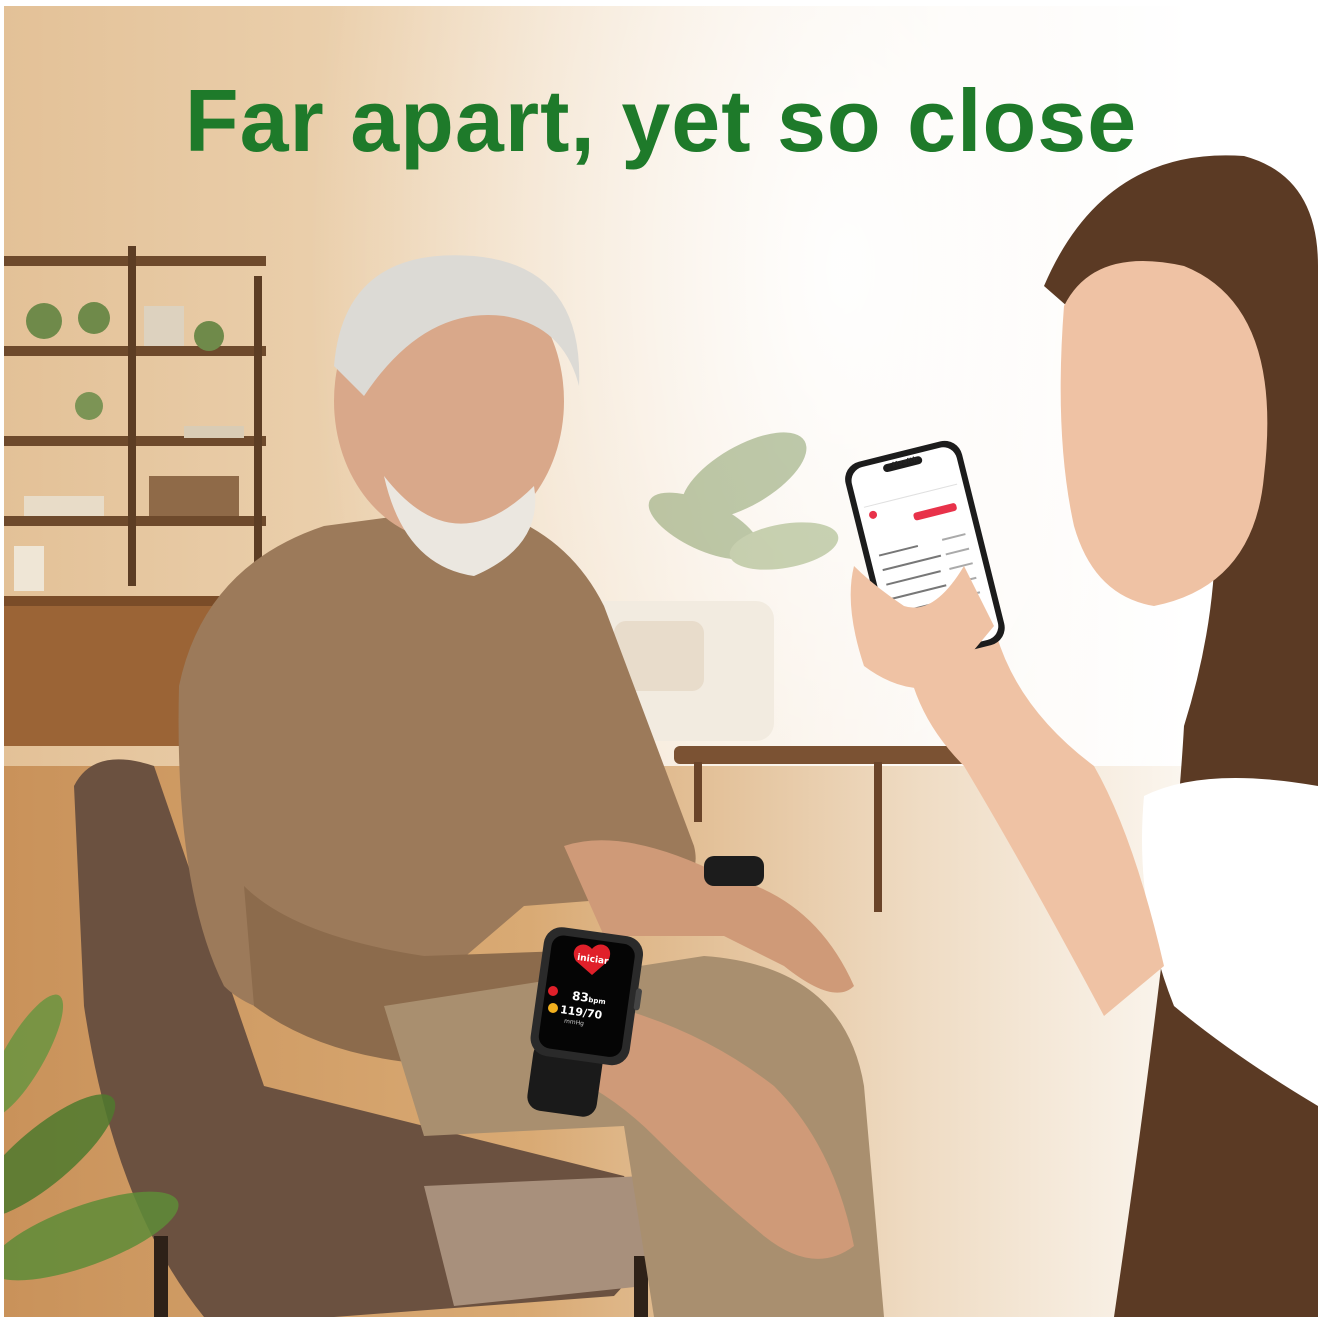 The width and height of the screenshot is (1322, 1321). Describe the element at coordinates (743, 501) in the screenshot. I see `background-plant` at that location.